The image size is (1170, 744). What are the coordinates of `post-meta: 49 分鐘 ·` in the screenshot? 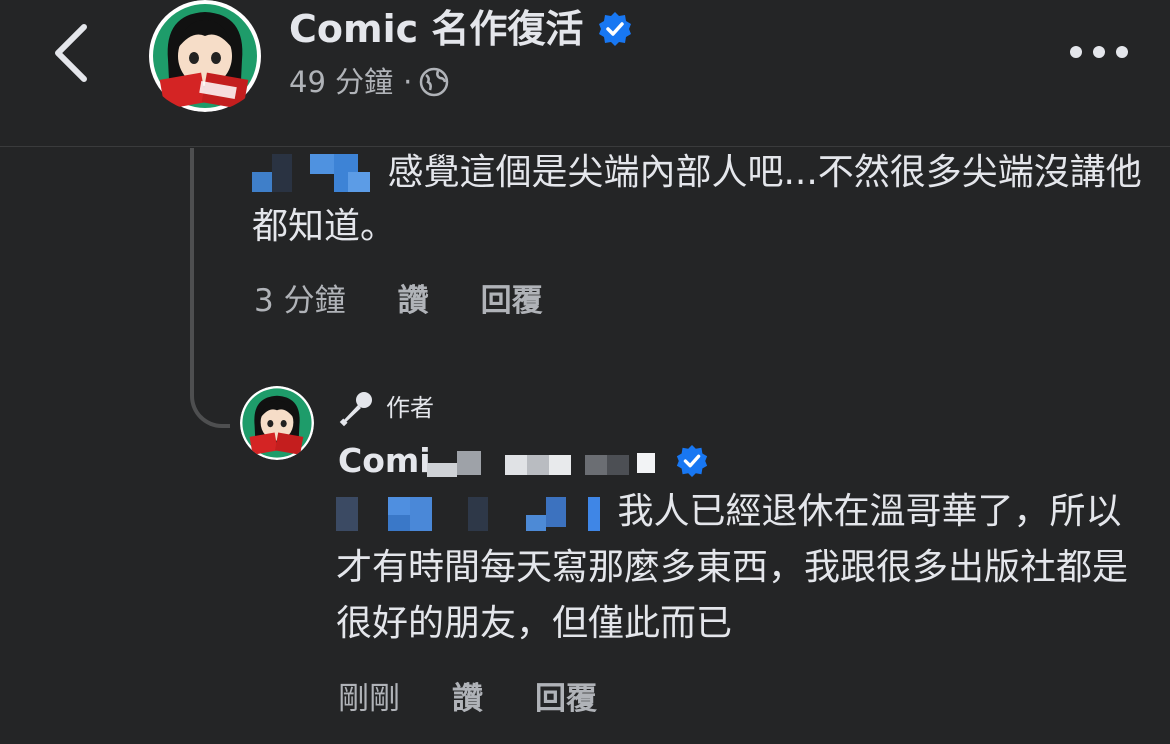 It's located at (369, 82).